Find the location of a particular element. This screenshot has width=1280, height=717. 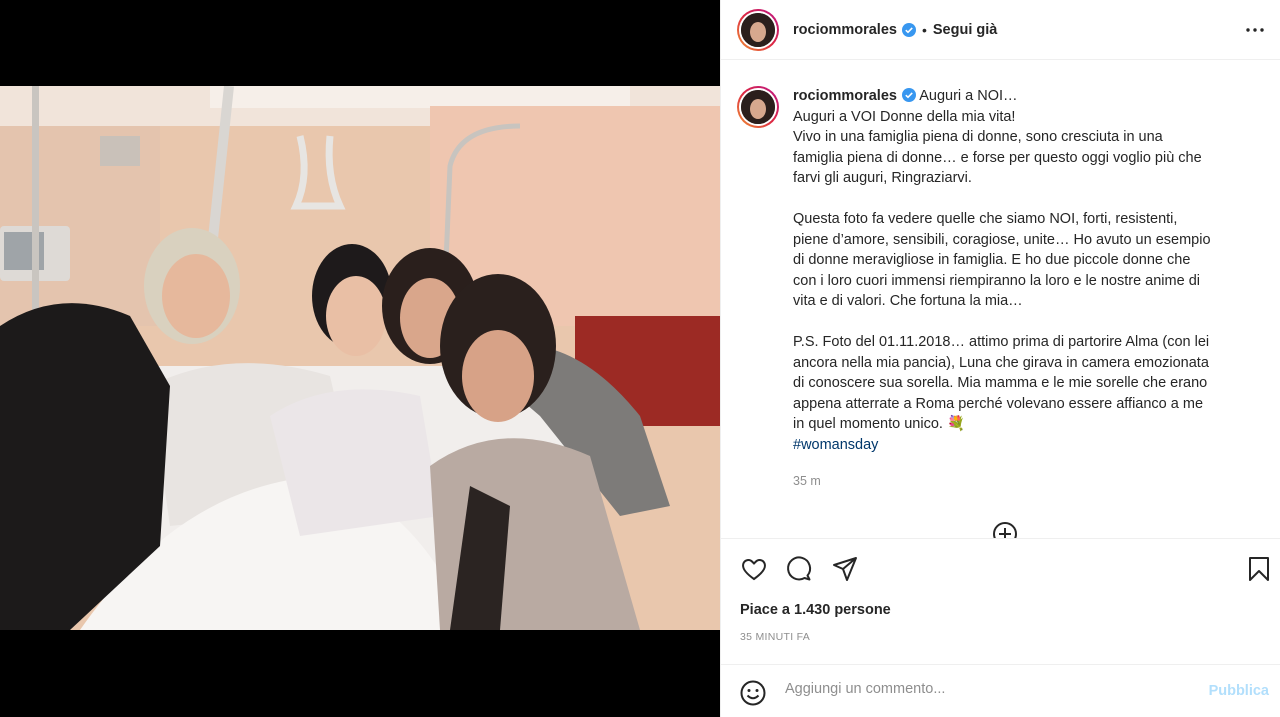

bookmark-icon is located at coordinates (1259, 569).